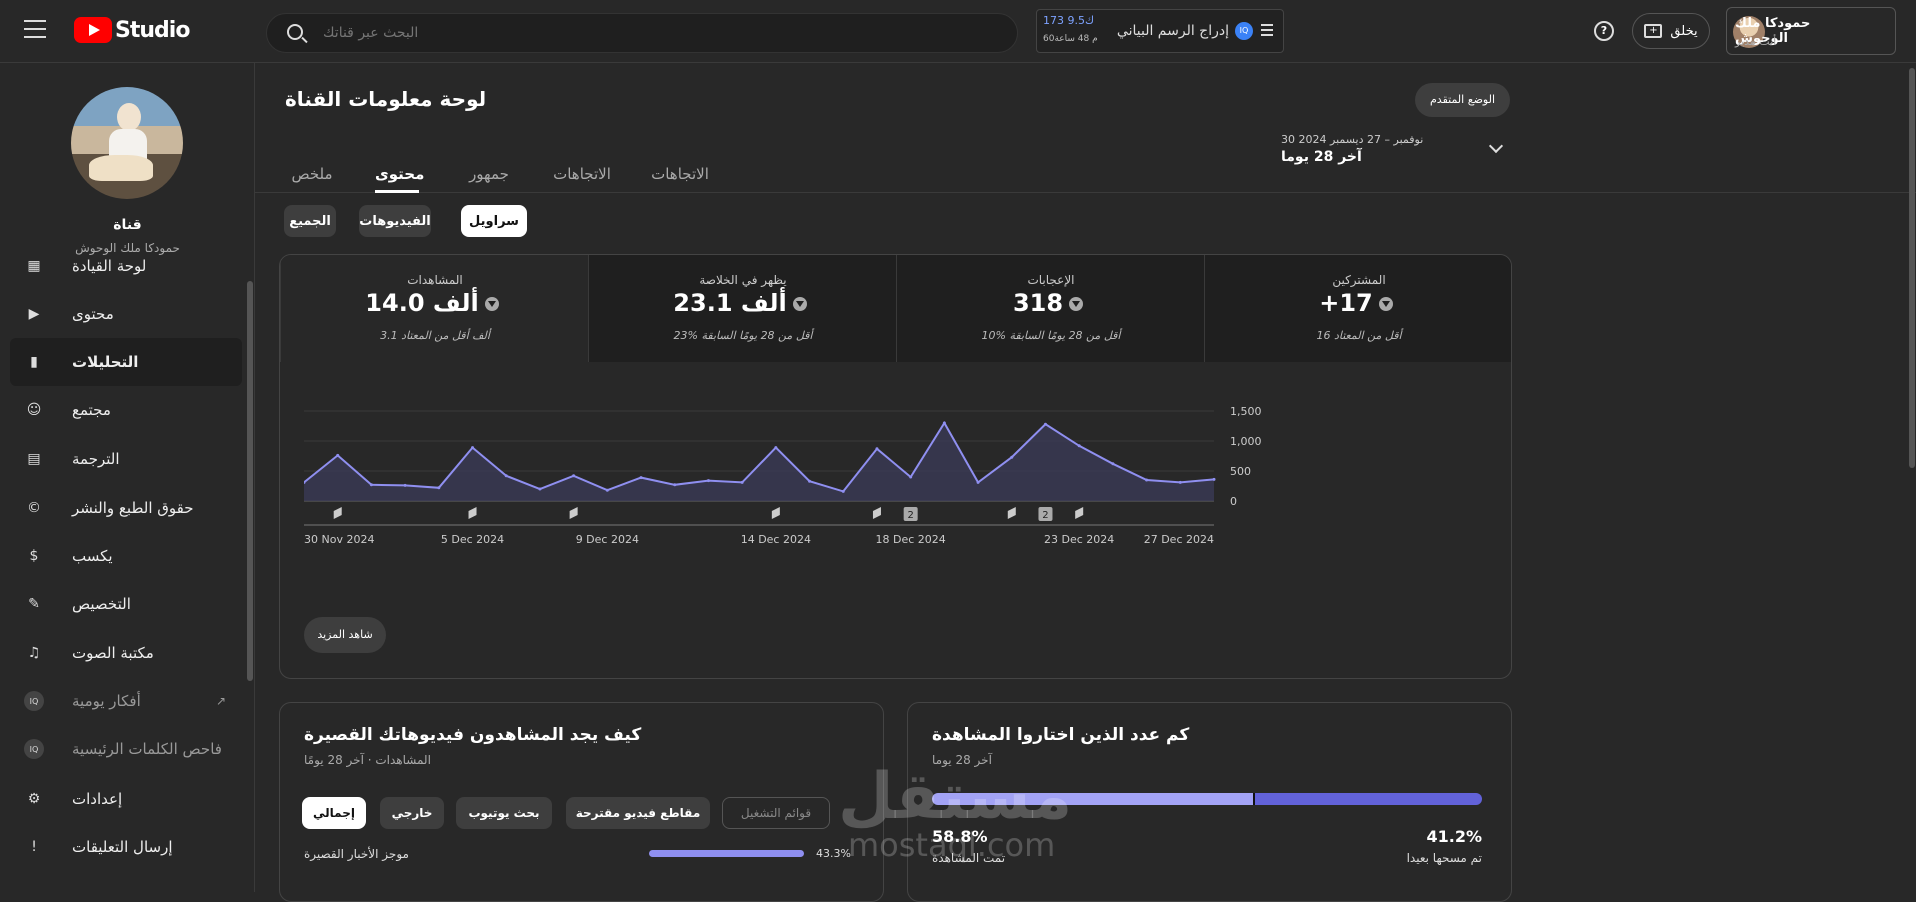  Describe the element at coordinates (126, 799) in the screenshot. I see `sidebar-item-settings: ⚙ إعدادات` at that location.